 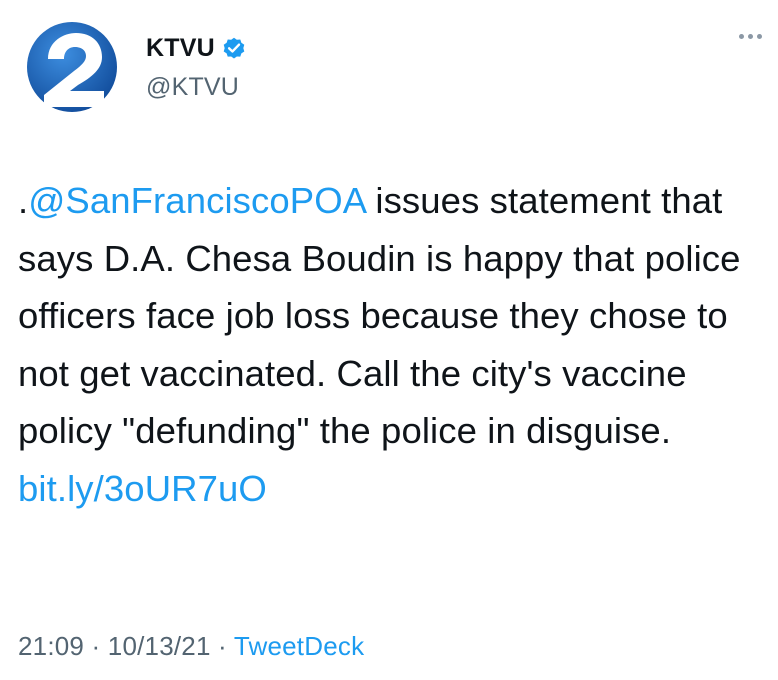 What do you see at coordinates (51, 646) in the screenshot?
I see `tweet-time: 21:09` at bounding box center [51, 646].